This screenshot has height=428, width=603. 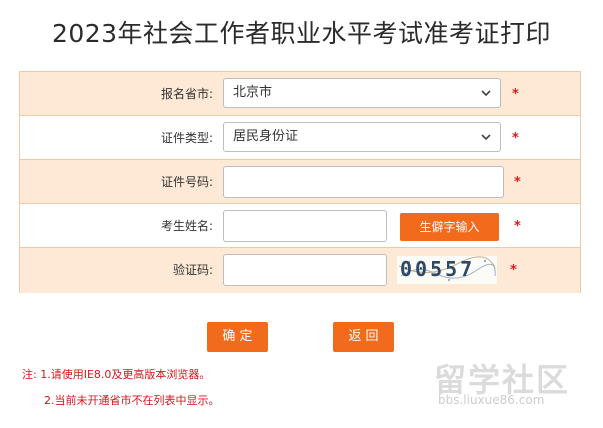 What do you see at coordinates (362, 137) in the screenshot?
I see `id-type-select: 居民身份证` at bounding box center [362, 137].